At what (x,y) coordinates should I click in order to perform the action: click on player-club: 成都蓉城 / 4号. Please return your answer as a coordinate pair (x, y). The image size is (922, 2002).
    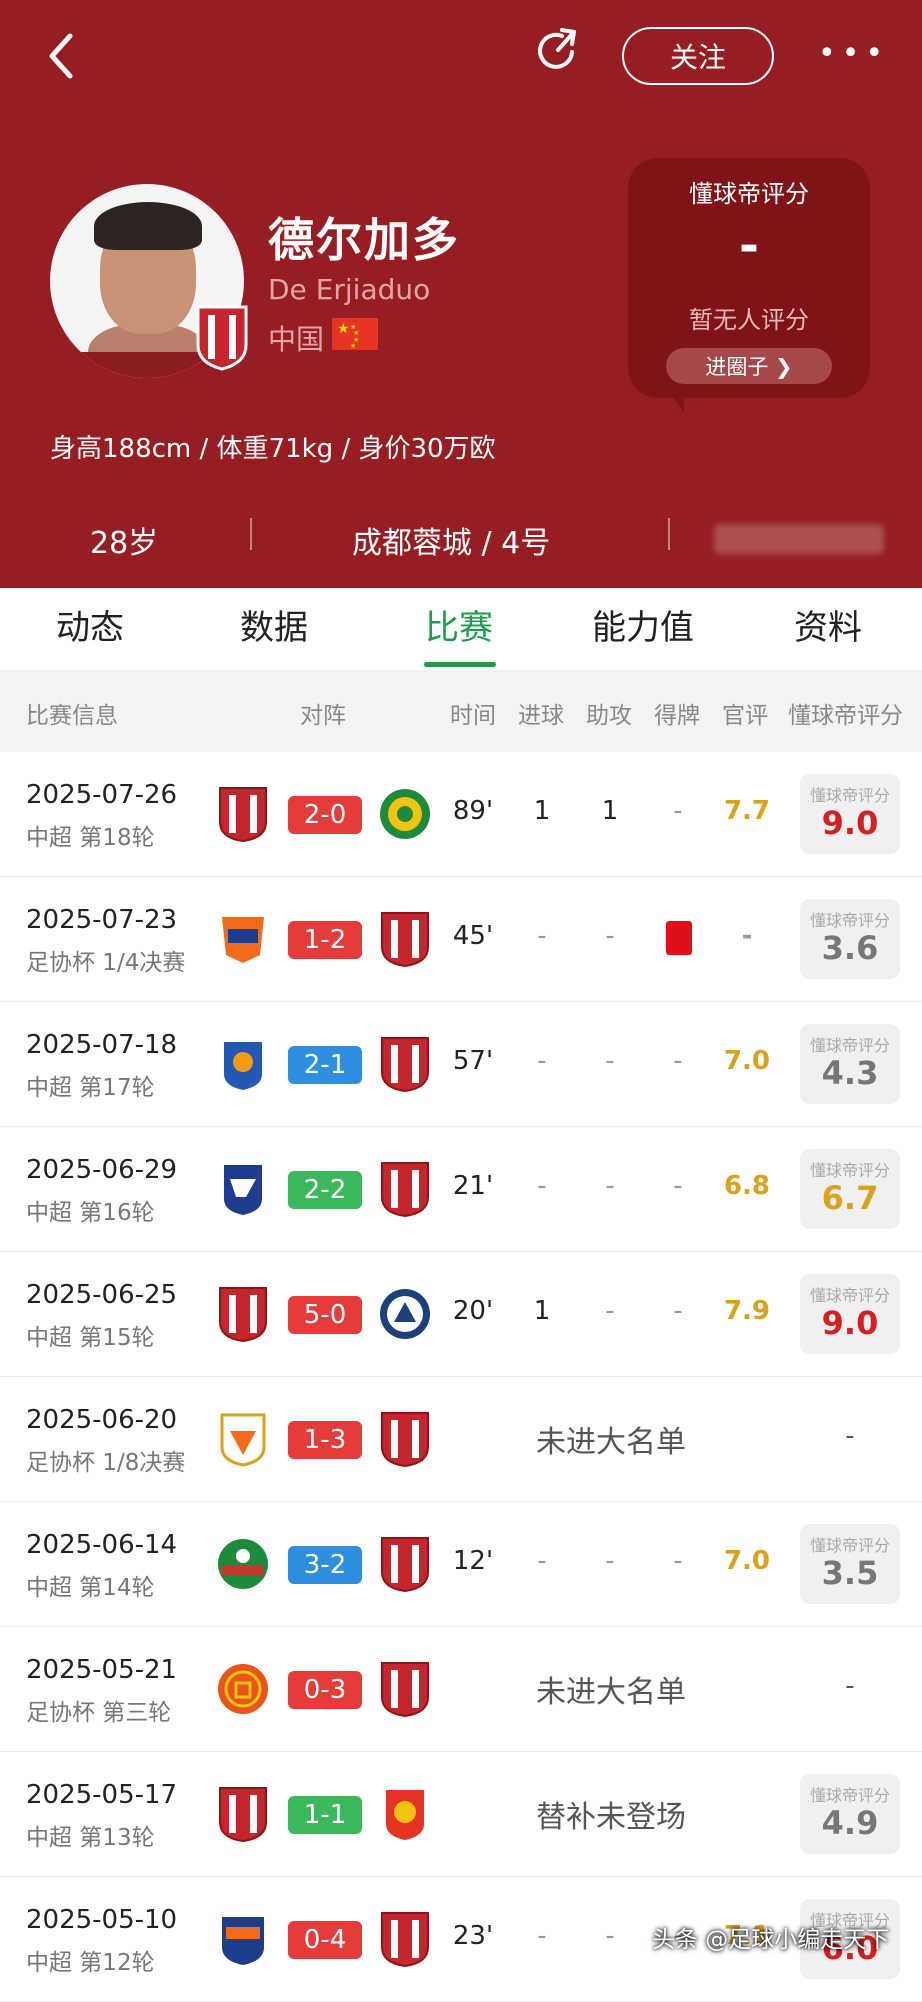
    Looking at the image, I should click on (451, 540).